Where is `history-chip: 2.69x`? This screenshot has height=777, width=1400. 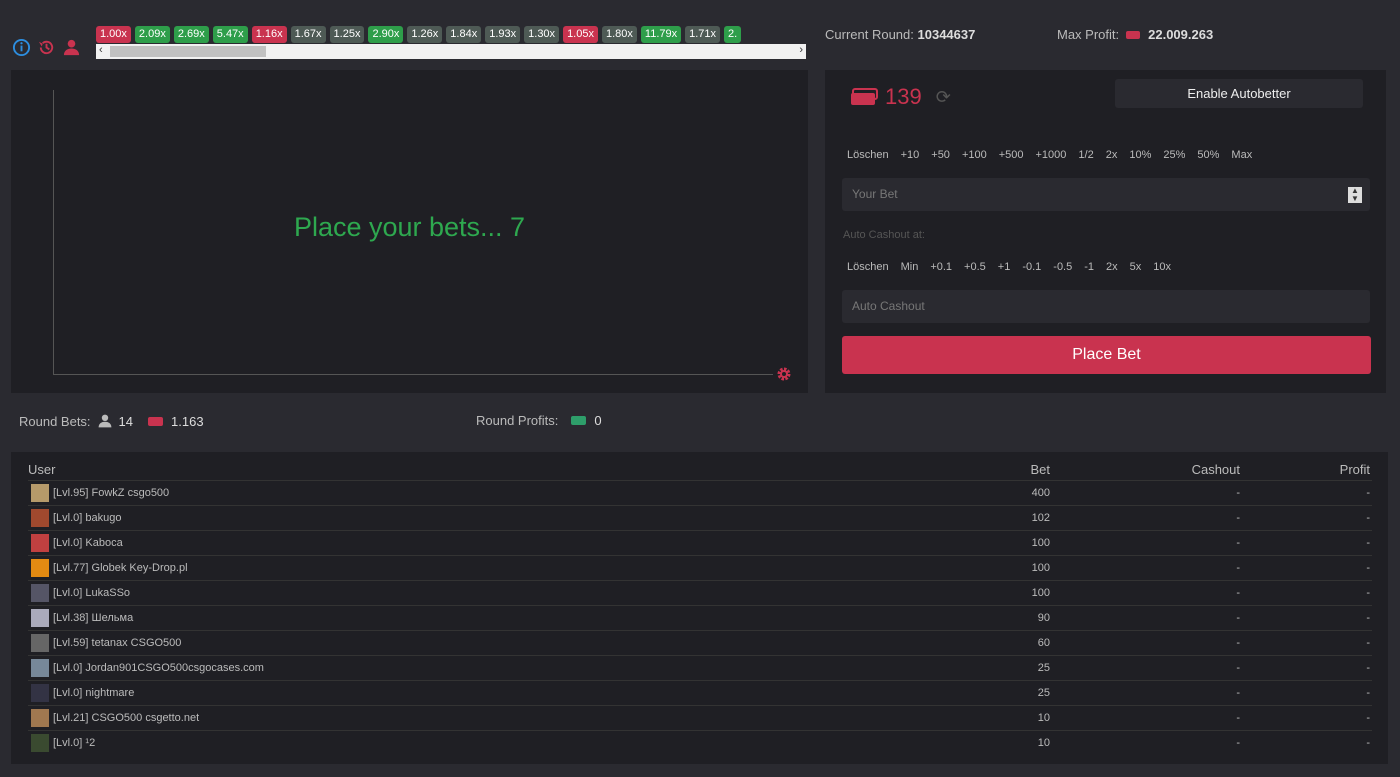 history-chip: 2.69x is located at coordinates (191, 34).